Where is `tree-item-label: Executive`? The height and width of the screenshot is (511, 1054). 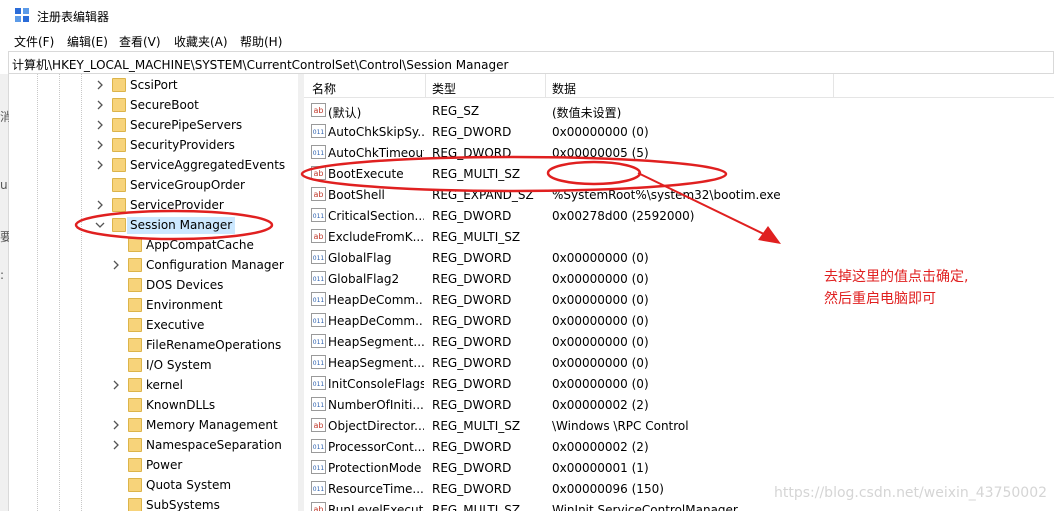
tree-item-label: Executive is located at coordinates (175, 325).